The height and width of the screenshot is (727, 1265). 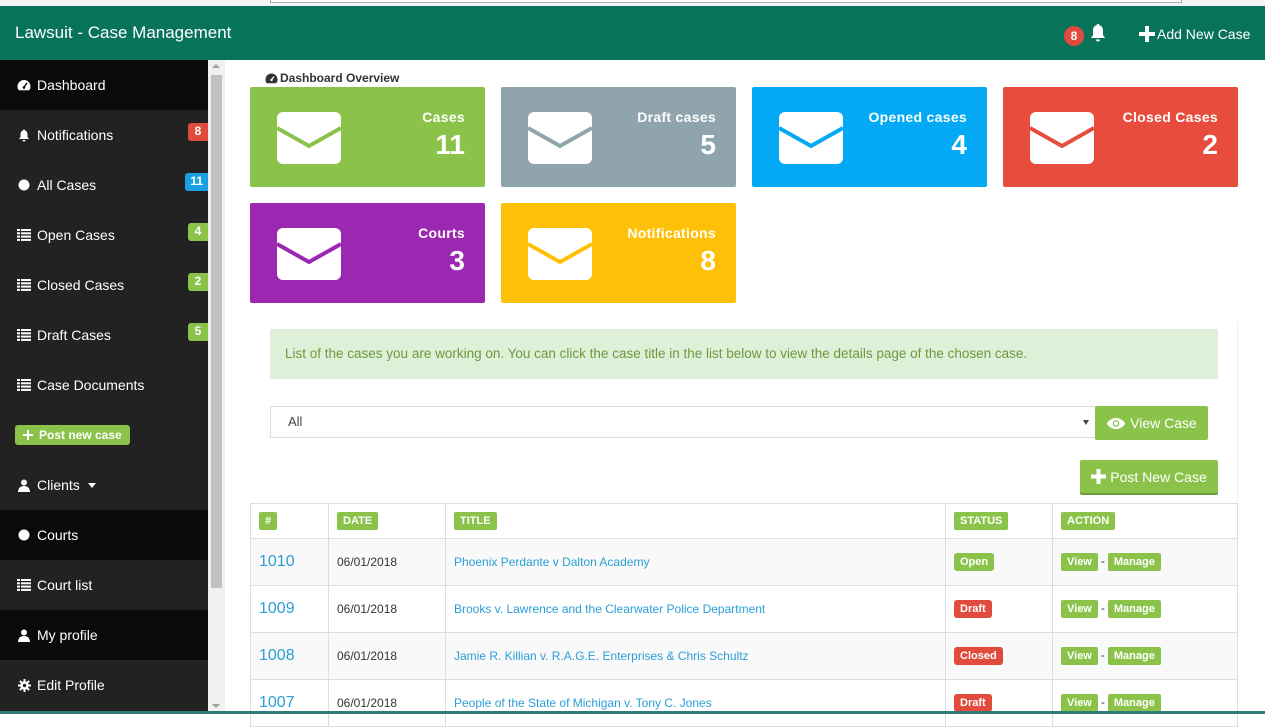 What do you see at coordinates (104, 585) in the screenshot?
I see `sidebar-item-court-list: Court list` at bounding box center [104, 585].